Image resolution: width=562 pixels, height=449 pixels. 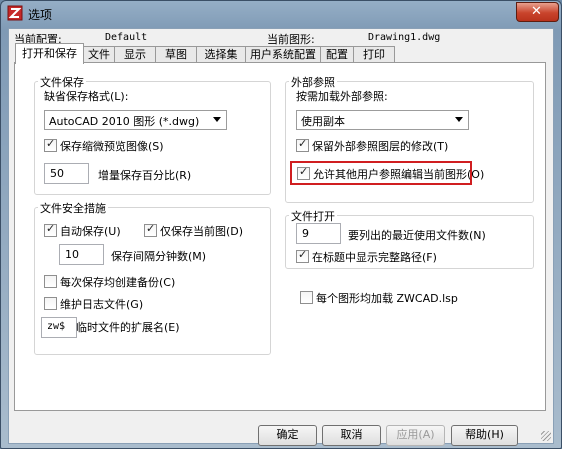 I want to click on tab-user-preferences: 用户系统配置, so click(x=283, y=54).